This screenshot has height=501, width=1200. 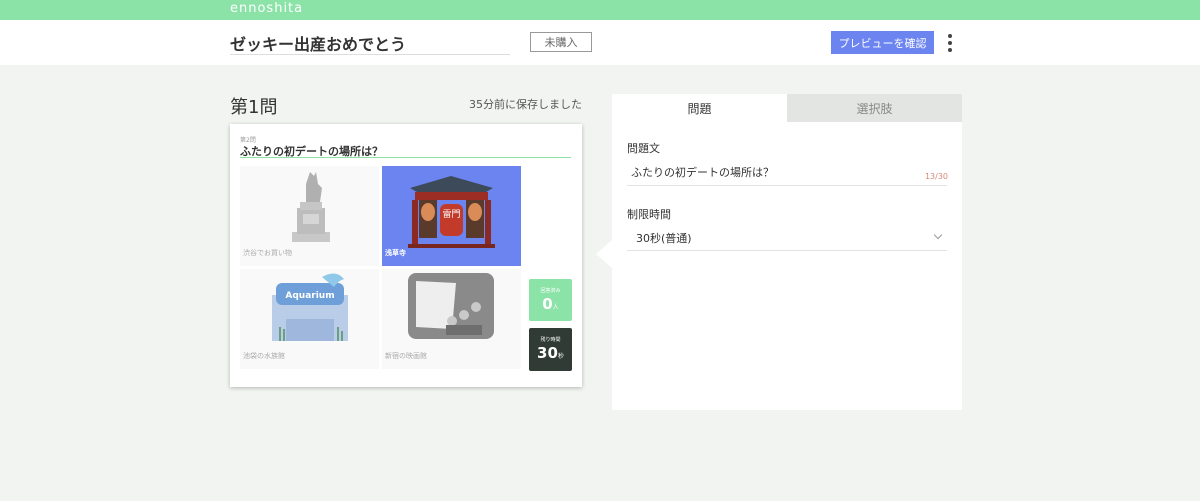 What do you see at coordinates (555, 307) in the screenshot?
I see `answered-unit: 人` at bounding box center [555, 307].